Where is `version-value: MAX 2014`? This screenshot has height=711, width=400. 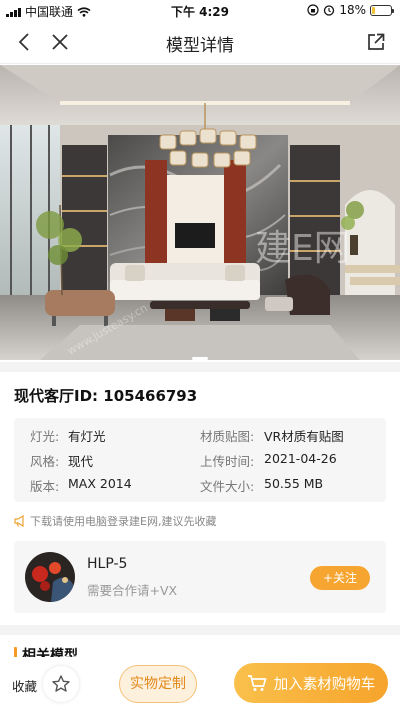 version-value: MAX 2014 is located at coordinates (100, 483).